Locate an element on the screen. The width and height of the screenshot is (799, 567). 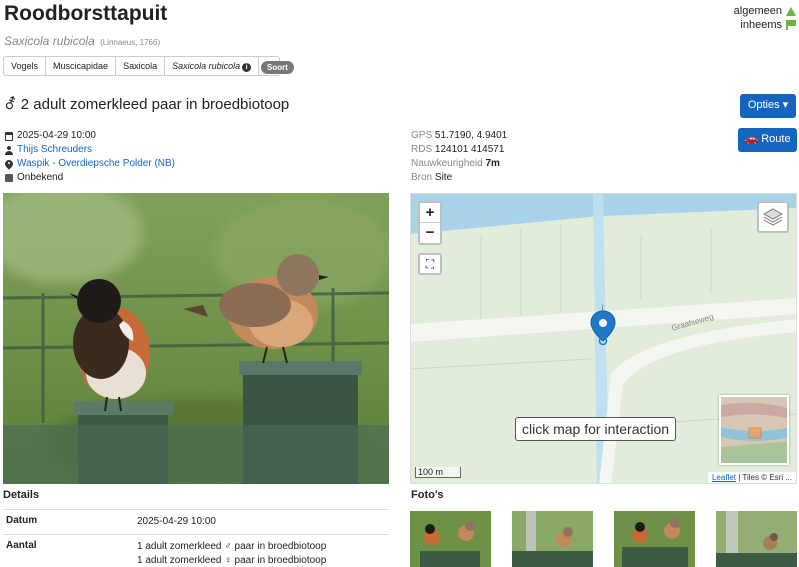
car-icon: 🚗 is located at coordinates (751, 139).